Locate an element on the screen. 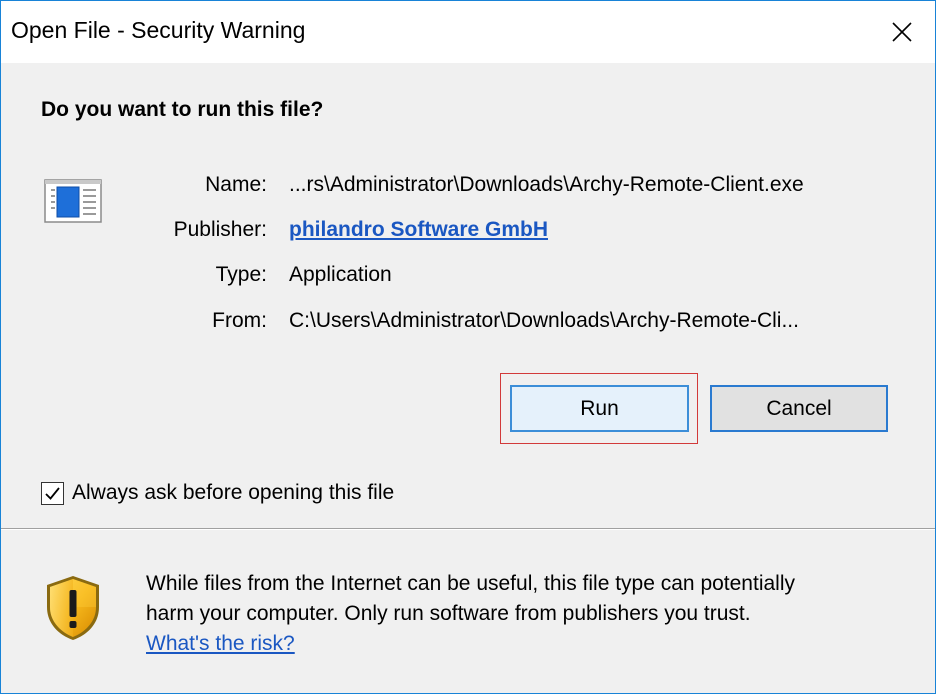 Image resolution: width=936 pixels, height=694 pixels. run-button: Run is located at coordinates (599, 408).